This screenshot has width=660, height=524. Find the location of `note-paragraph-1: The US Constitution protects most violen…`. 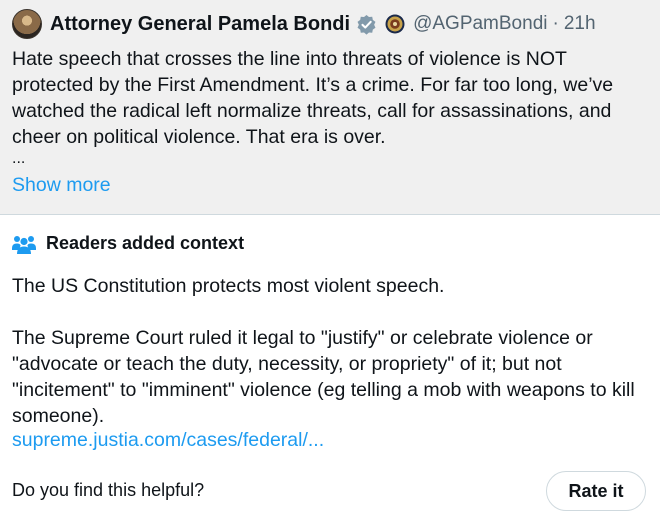

note-paragraph-1: The US Constitution protects most violen… is located at coordinates (228, 286).